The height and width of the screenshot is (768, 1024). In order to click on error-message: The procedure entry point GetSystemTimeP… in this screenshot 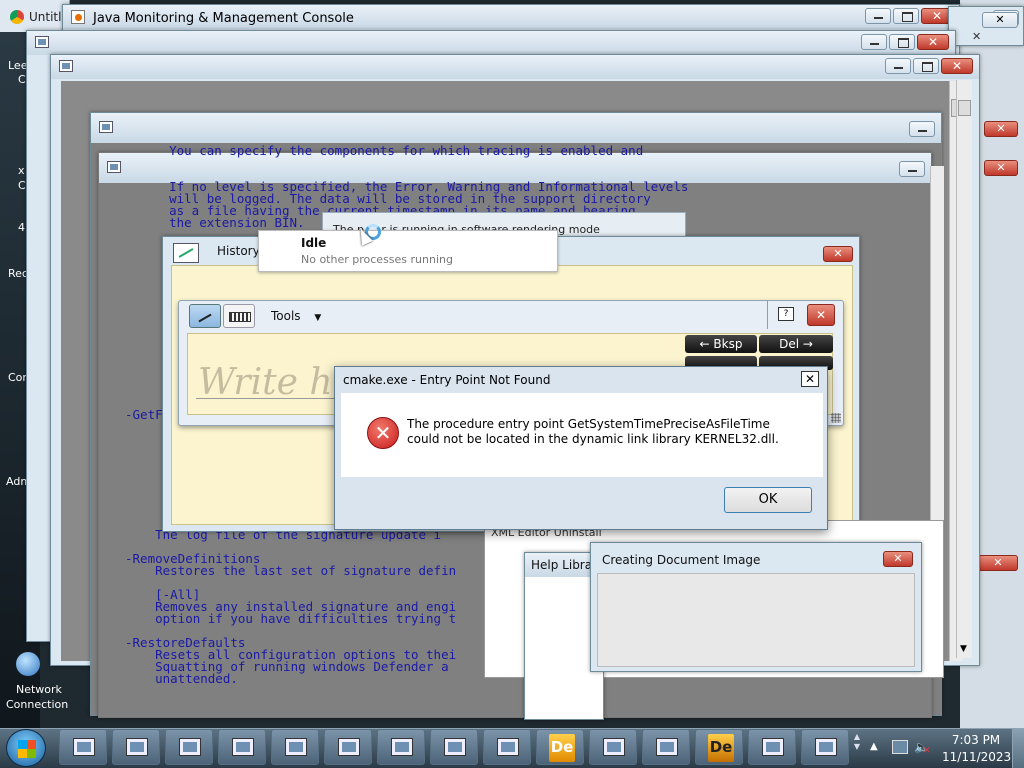, I will do `click(593, 431)`.